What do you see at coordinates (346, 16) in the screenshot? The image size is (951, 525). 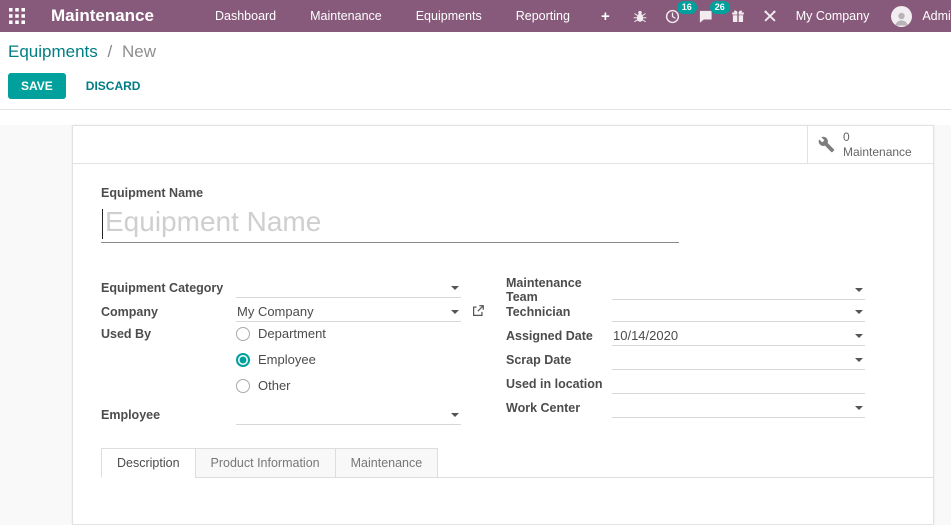 I see `nav-item-maintenance: Maintenance` at bounding box center [346, 16].